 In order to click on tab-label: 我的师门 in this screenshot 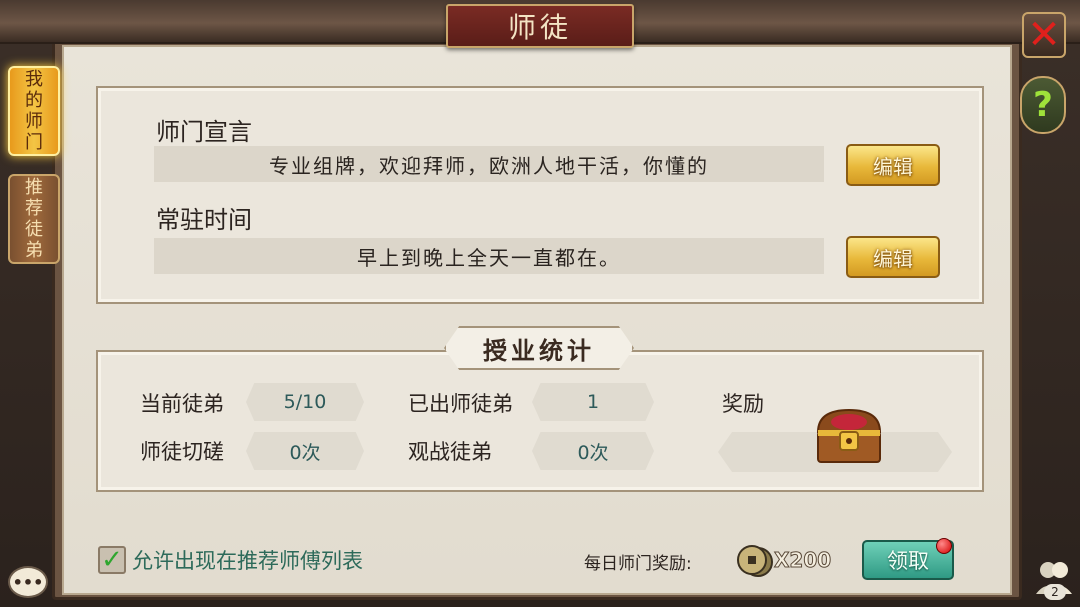, I will do `click(34, 111)`.